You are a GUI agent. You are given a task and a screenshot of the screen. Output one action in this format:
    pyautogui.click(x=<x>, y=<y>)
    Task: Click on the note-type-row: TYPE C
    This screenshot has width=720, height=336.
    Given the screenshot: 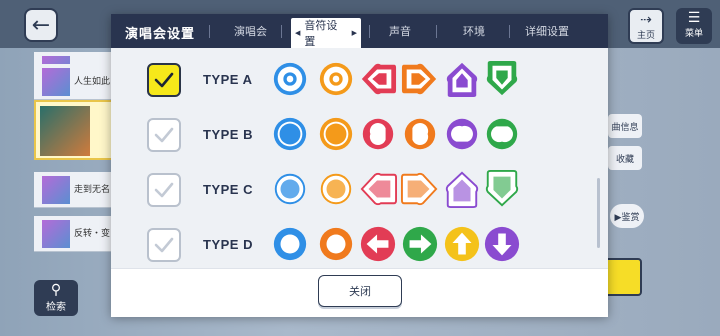 What is the action you would take?
    pyautogui.click(x=351, y=192)
    